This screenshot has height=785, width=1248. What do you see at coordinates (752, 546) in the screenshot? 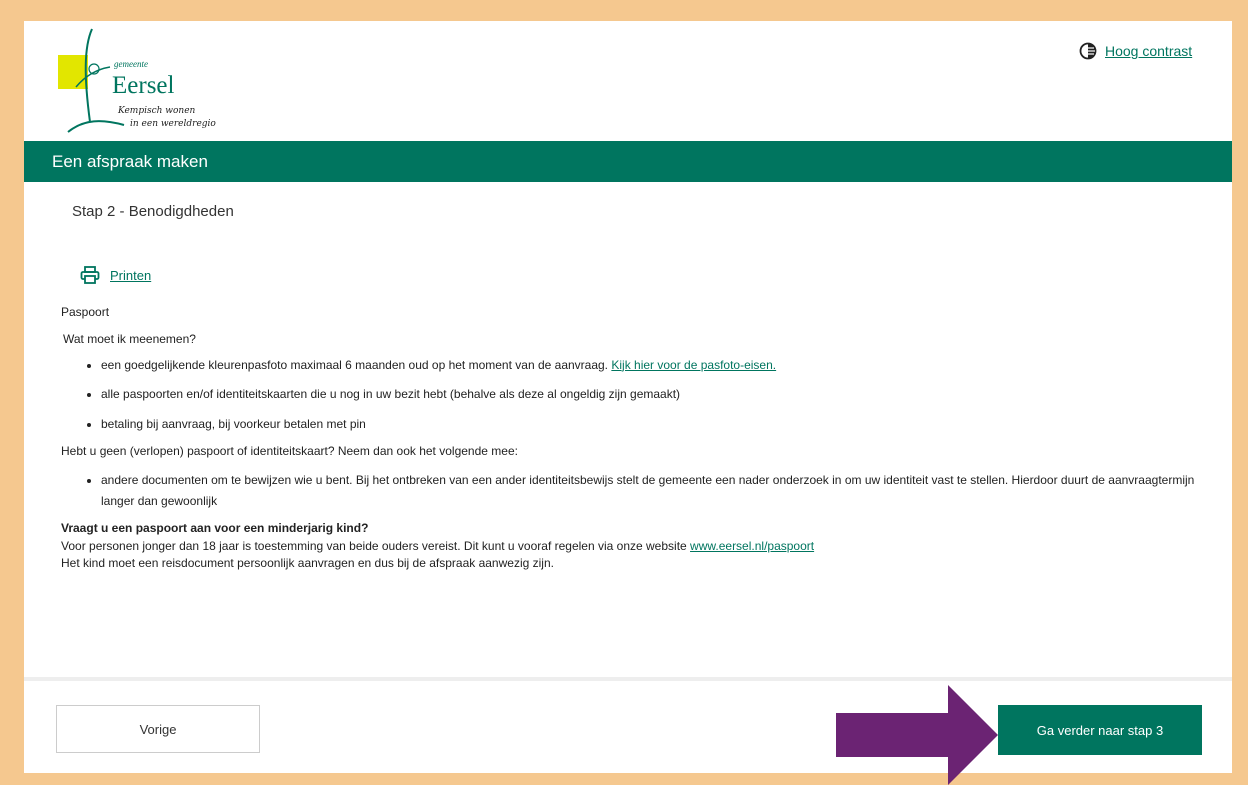
I see `passport-website-link: www.eersel.nl/paspoort` at bounding box center [752, 546].